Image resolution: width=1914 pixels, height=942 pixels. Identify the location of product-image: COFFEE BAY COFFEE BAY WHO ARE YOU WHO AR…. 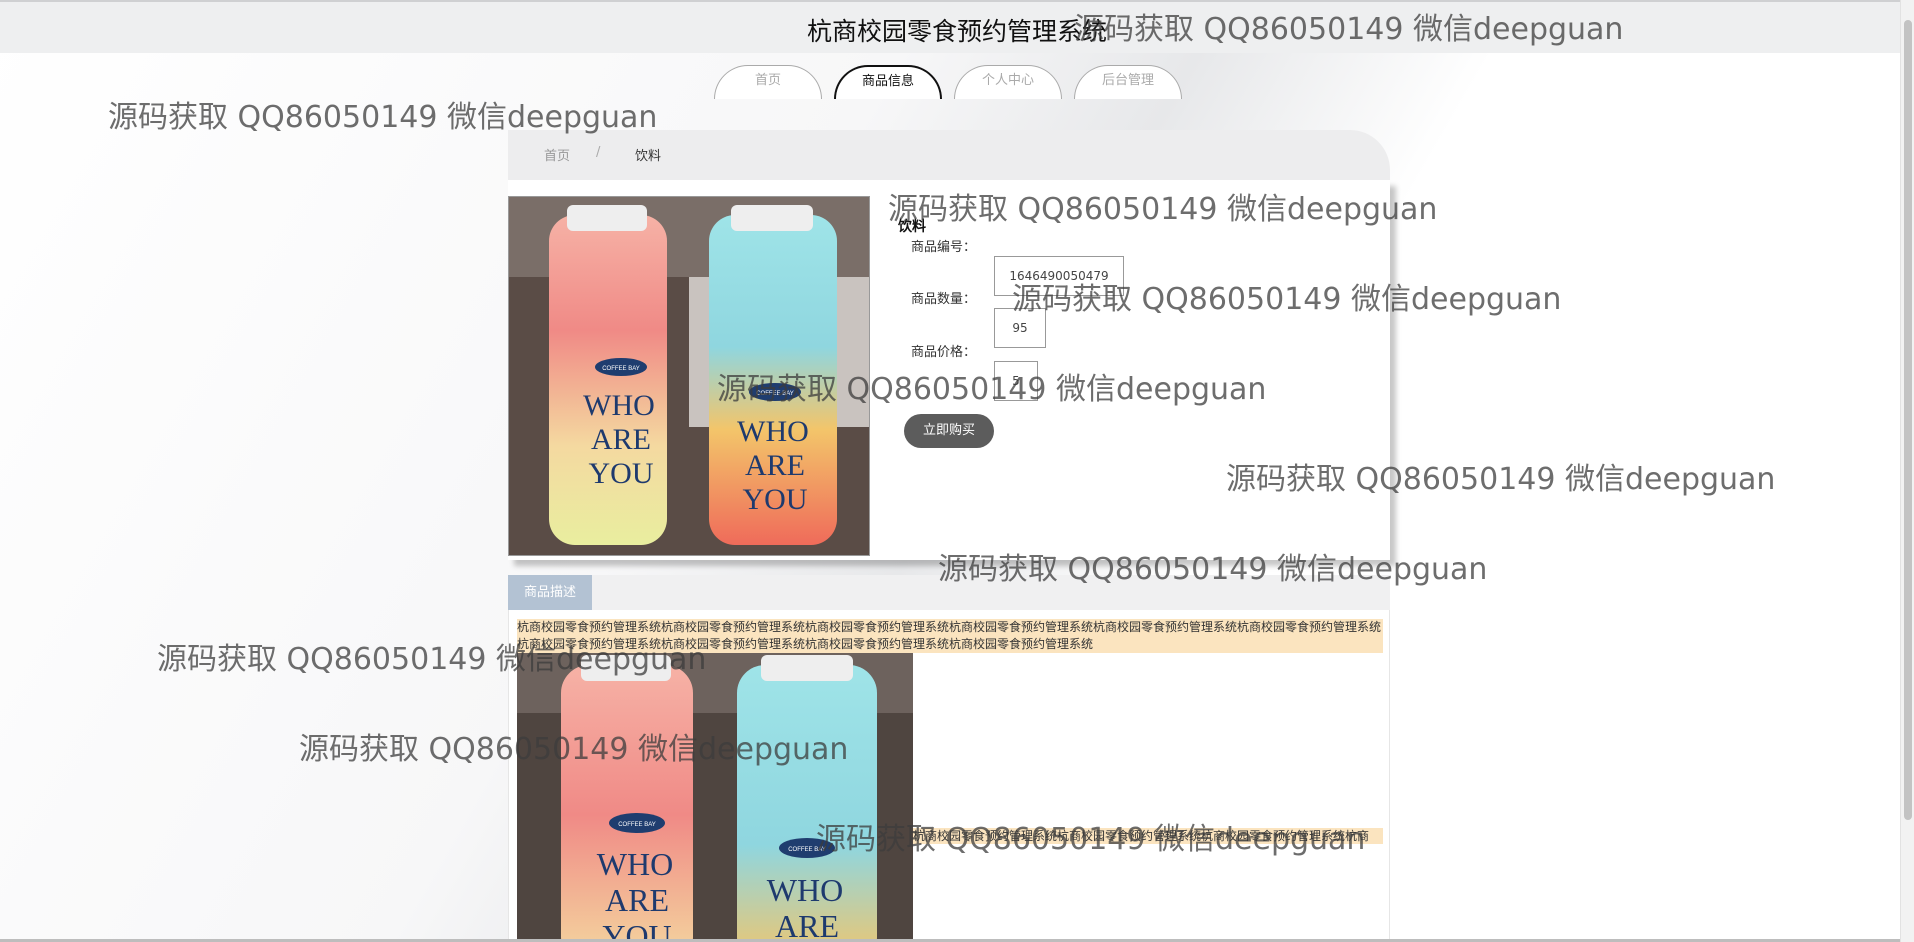
(689, 376).